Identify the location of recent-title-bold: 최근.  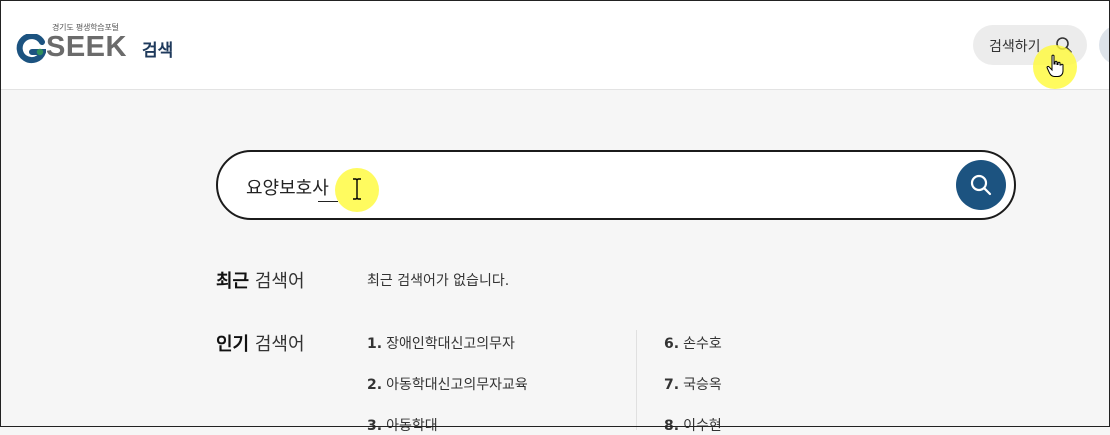
(233, 281).